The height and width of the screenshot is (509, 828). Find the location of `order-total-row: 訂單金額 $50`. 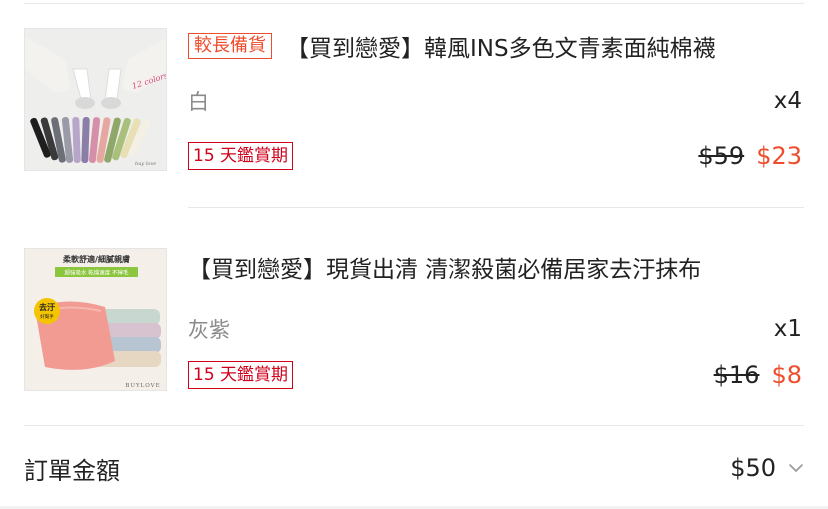

order-total-row: 訂單金額 $50 is located at coordinates (414, 468).